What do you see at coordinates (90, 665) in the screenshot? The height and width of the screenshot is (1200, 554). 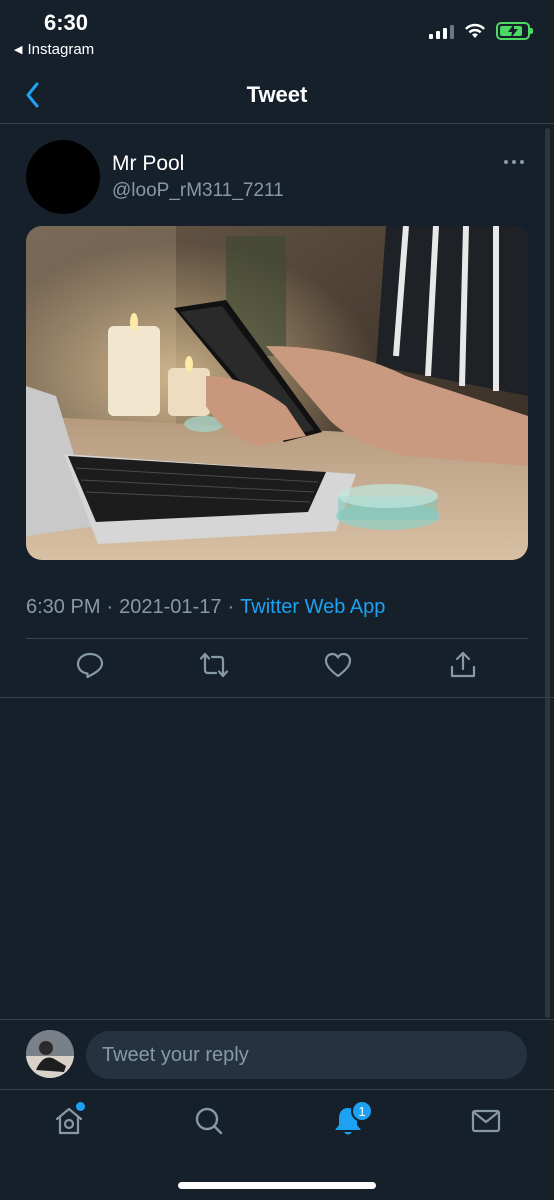 I see `reply-icon` at bounding box center [90, 665].